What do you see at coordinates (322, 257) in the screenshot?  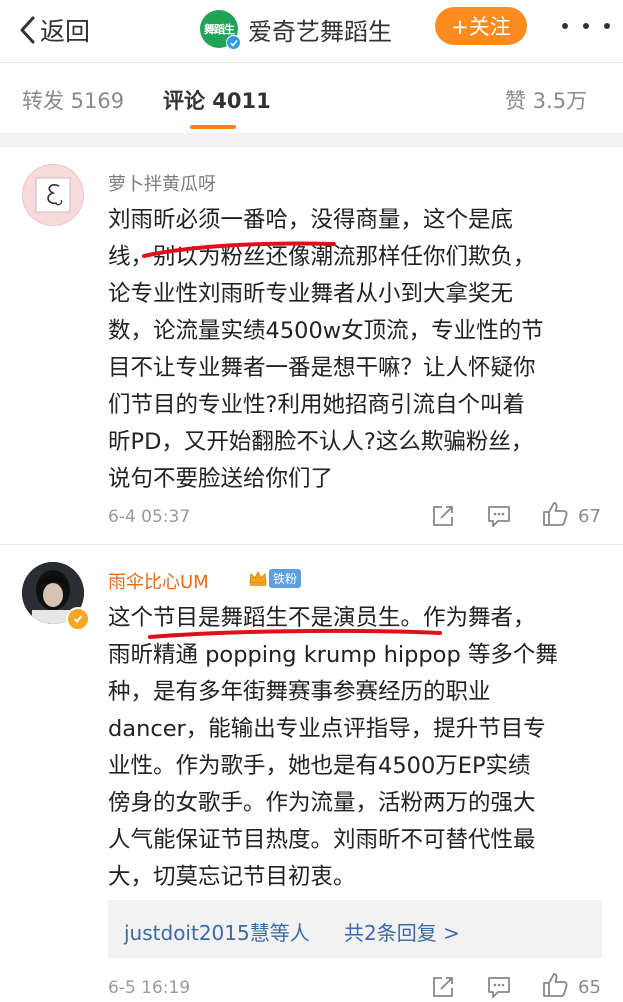 I see `comment-line: 线，别以为粉丝还像潮流那样任你们欺负，` at bounding box center [322, 257].